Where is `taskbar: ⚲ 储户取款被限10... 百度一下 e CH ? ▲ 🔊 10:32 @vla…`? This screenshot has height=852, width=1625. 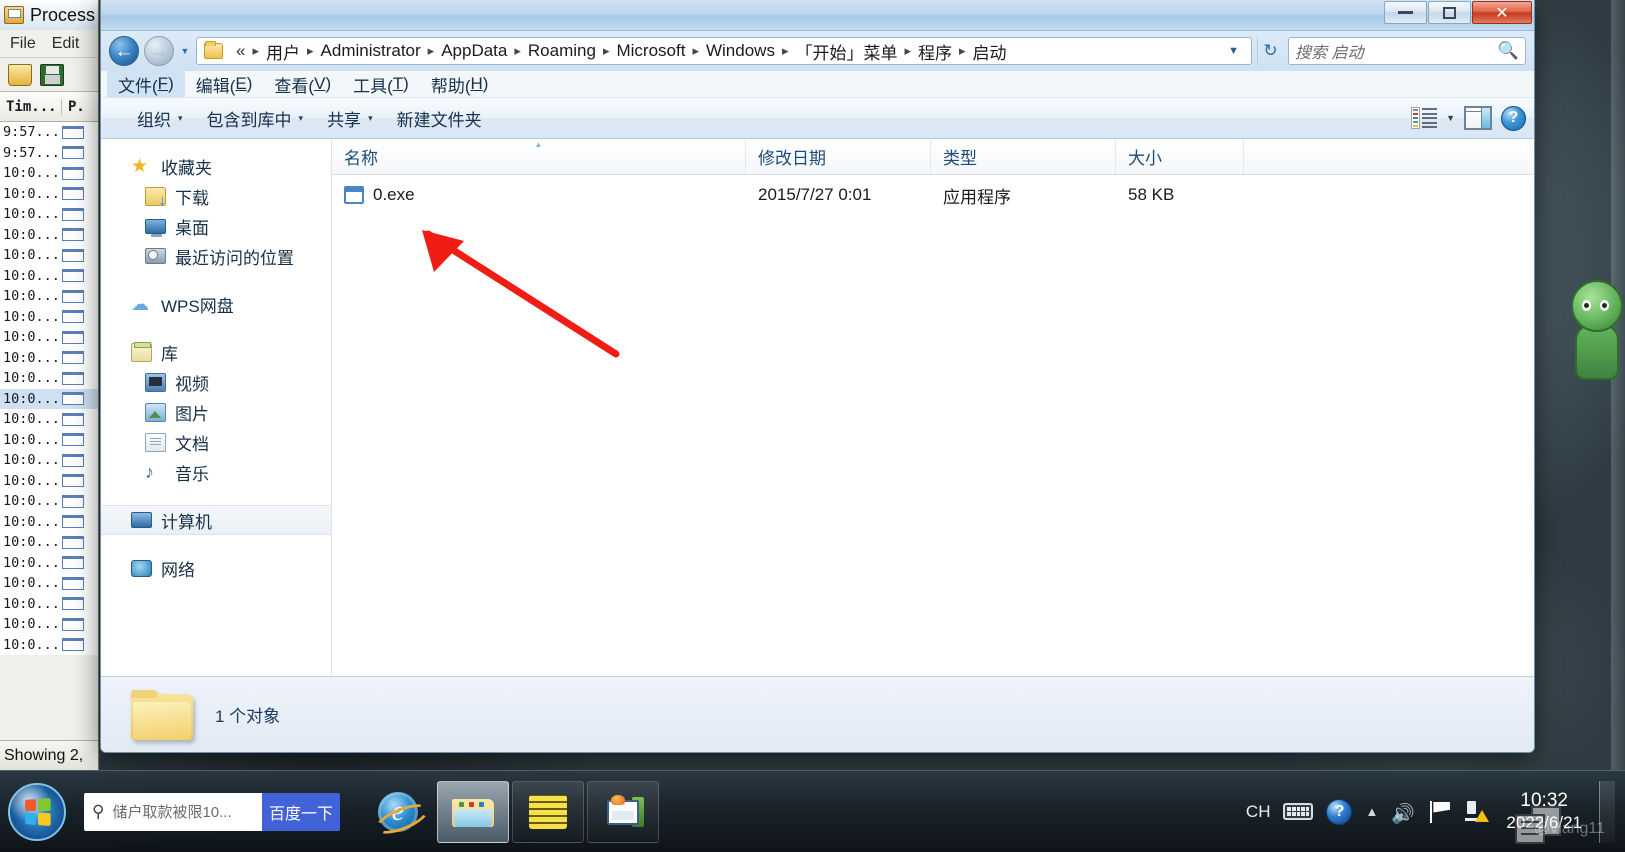 taskbar: ⚲ 储户取款被限10... 百度一下 e CH ? ▲ 🔊 10:32 @vla… is located at coordinates (812, 811).